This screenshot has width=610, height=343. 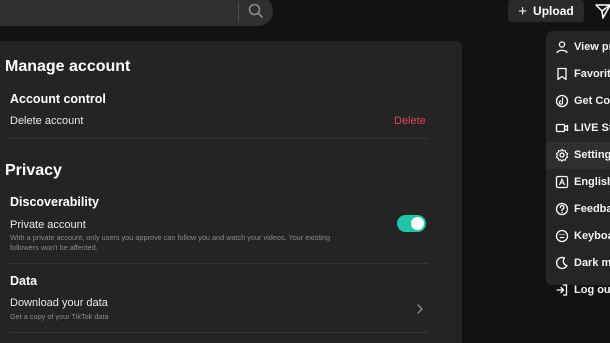 What do you see at coordinates (420, 309) in the screenshot?
I see `chevron-right-icon` at bounding box center [420, 309].